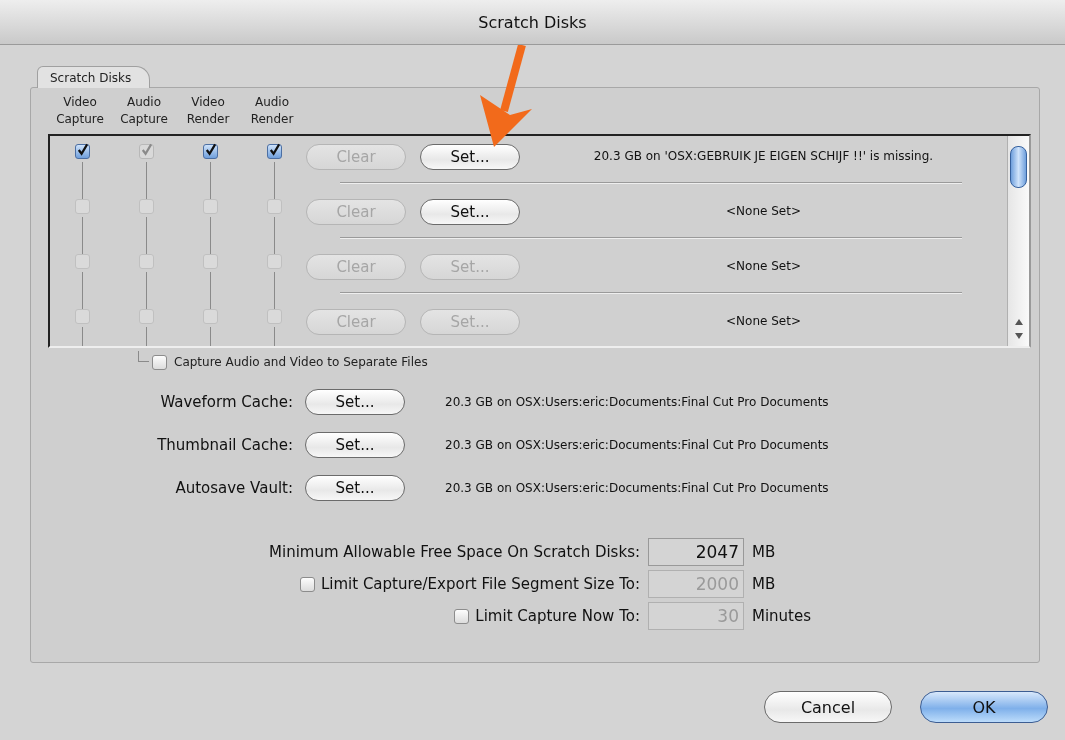 This screenshot has height=740, width=1065. I want to click on number-field: 2047, so click(696, 552).